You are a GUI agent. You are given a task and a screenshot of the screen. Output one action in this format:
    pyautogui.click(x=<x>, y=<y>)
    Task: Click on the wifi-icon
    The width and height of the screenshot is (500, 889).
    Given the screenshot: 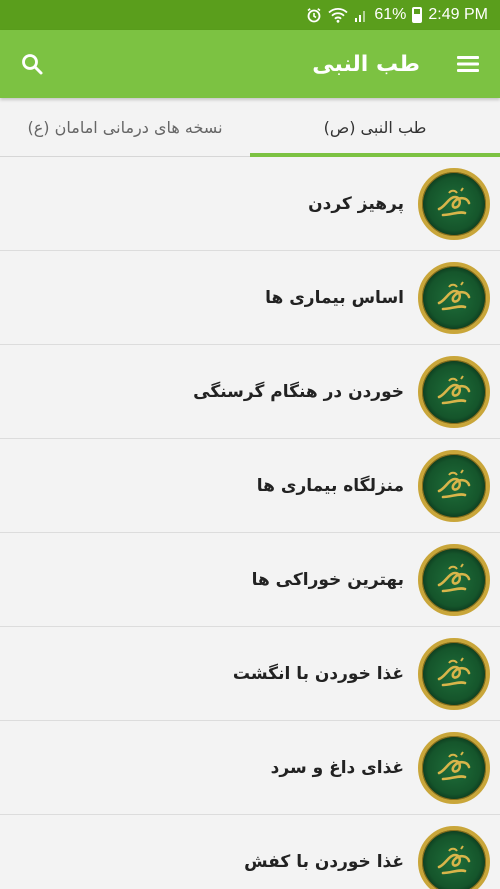 What is the action you would take?
    pyautogui.click(x=338, y=15)
    